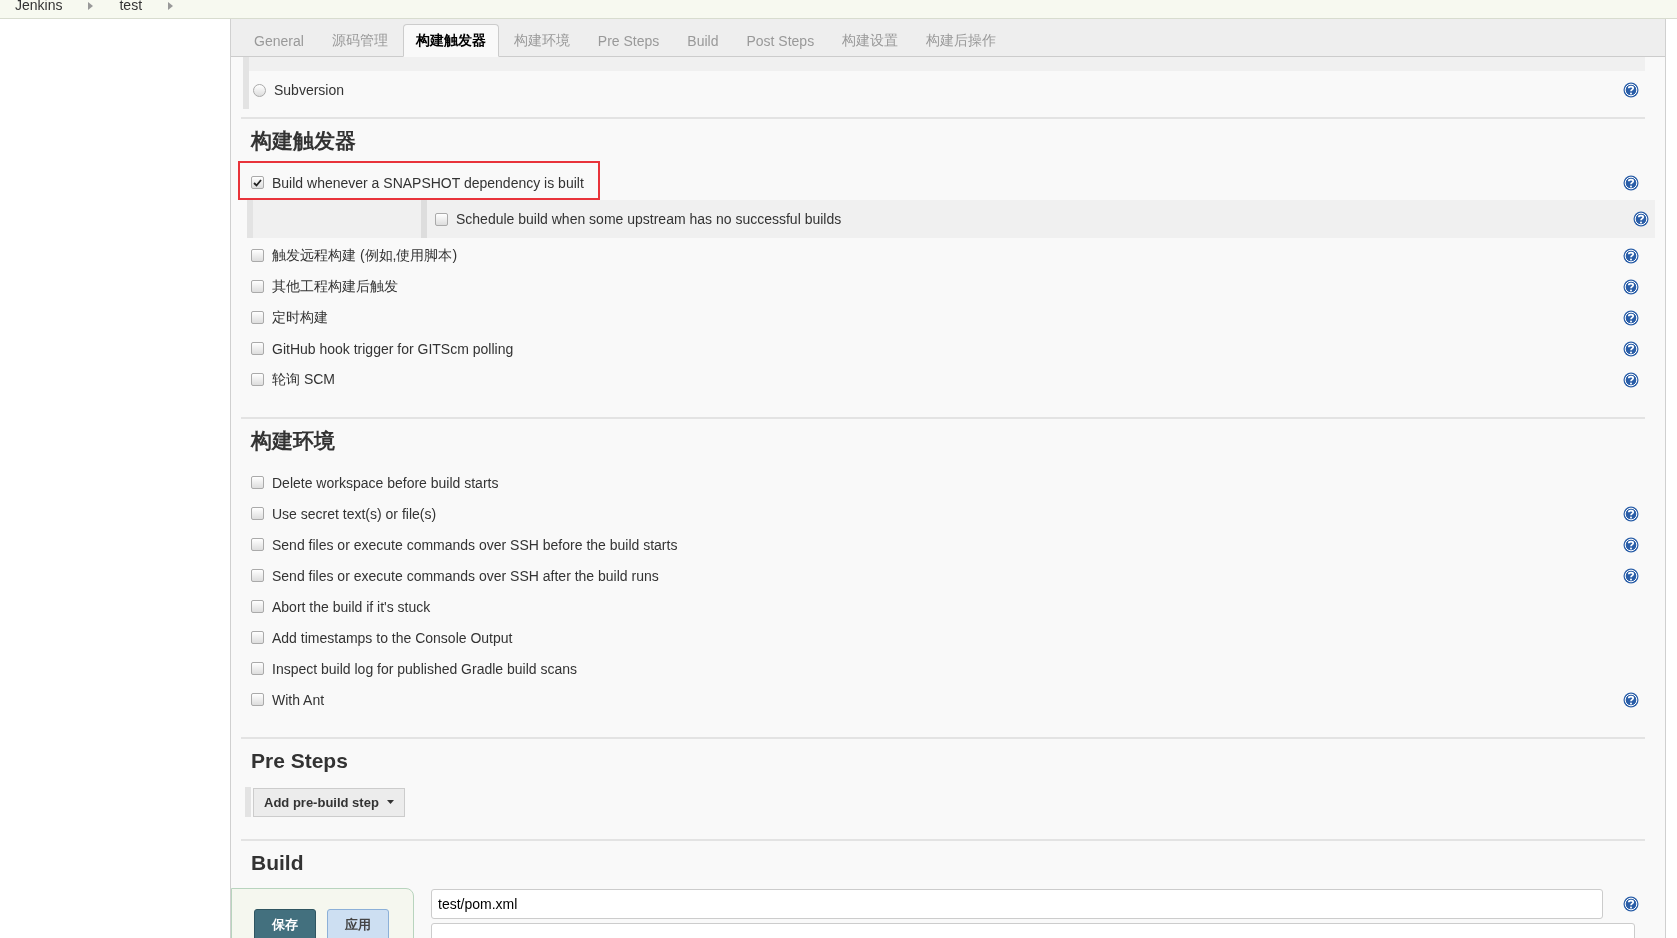 The height and width of the screenshot is (938, 1677). What do you see at coordinates (541, 40) in the screenshot?
I see `tab: 构建环境` at bounding box center [541, 40].